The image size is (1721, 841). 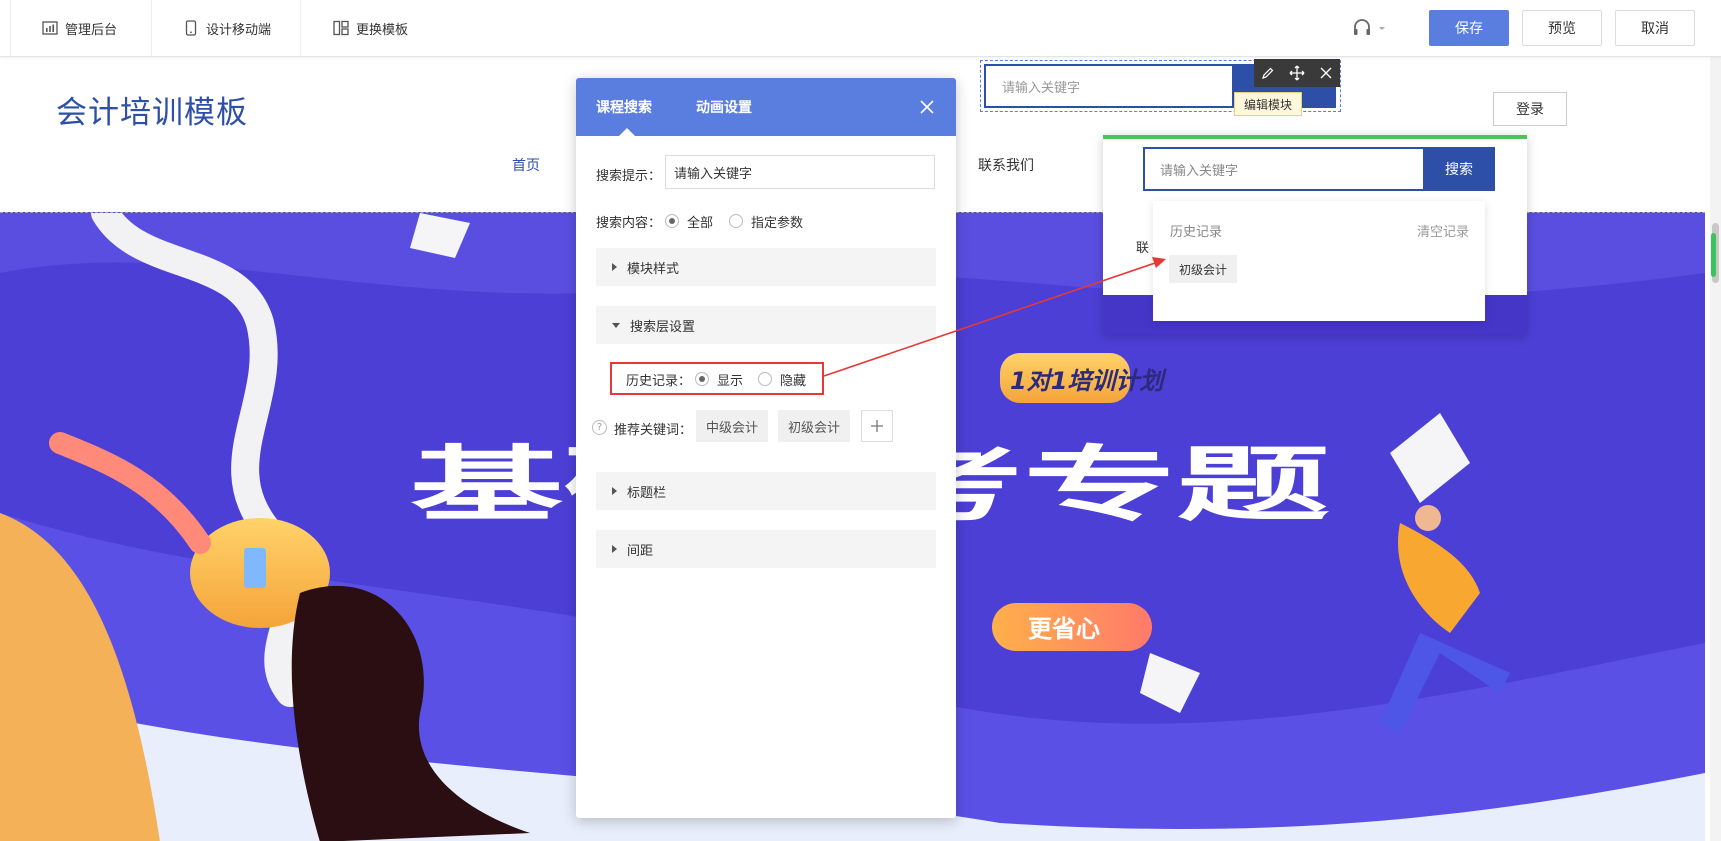 I want to click on collapse-arrow-icon, so click(x=616, y=325).